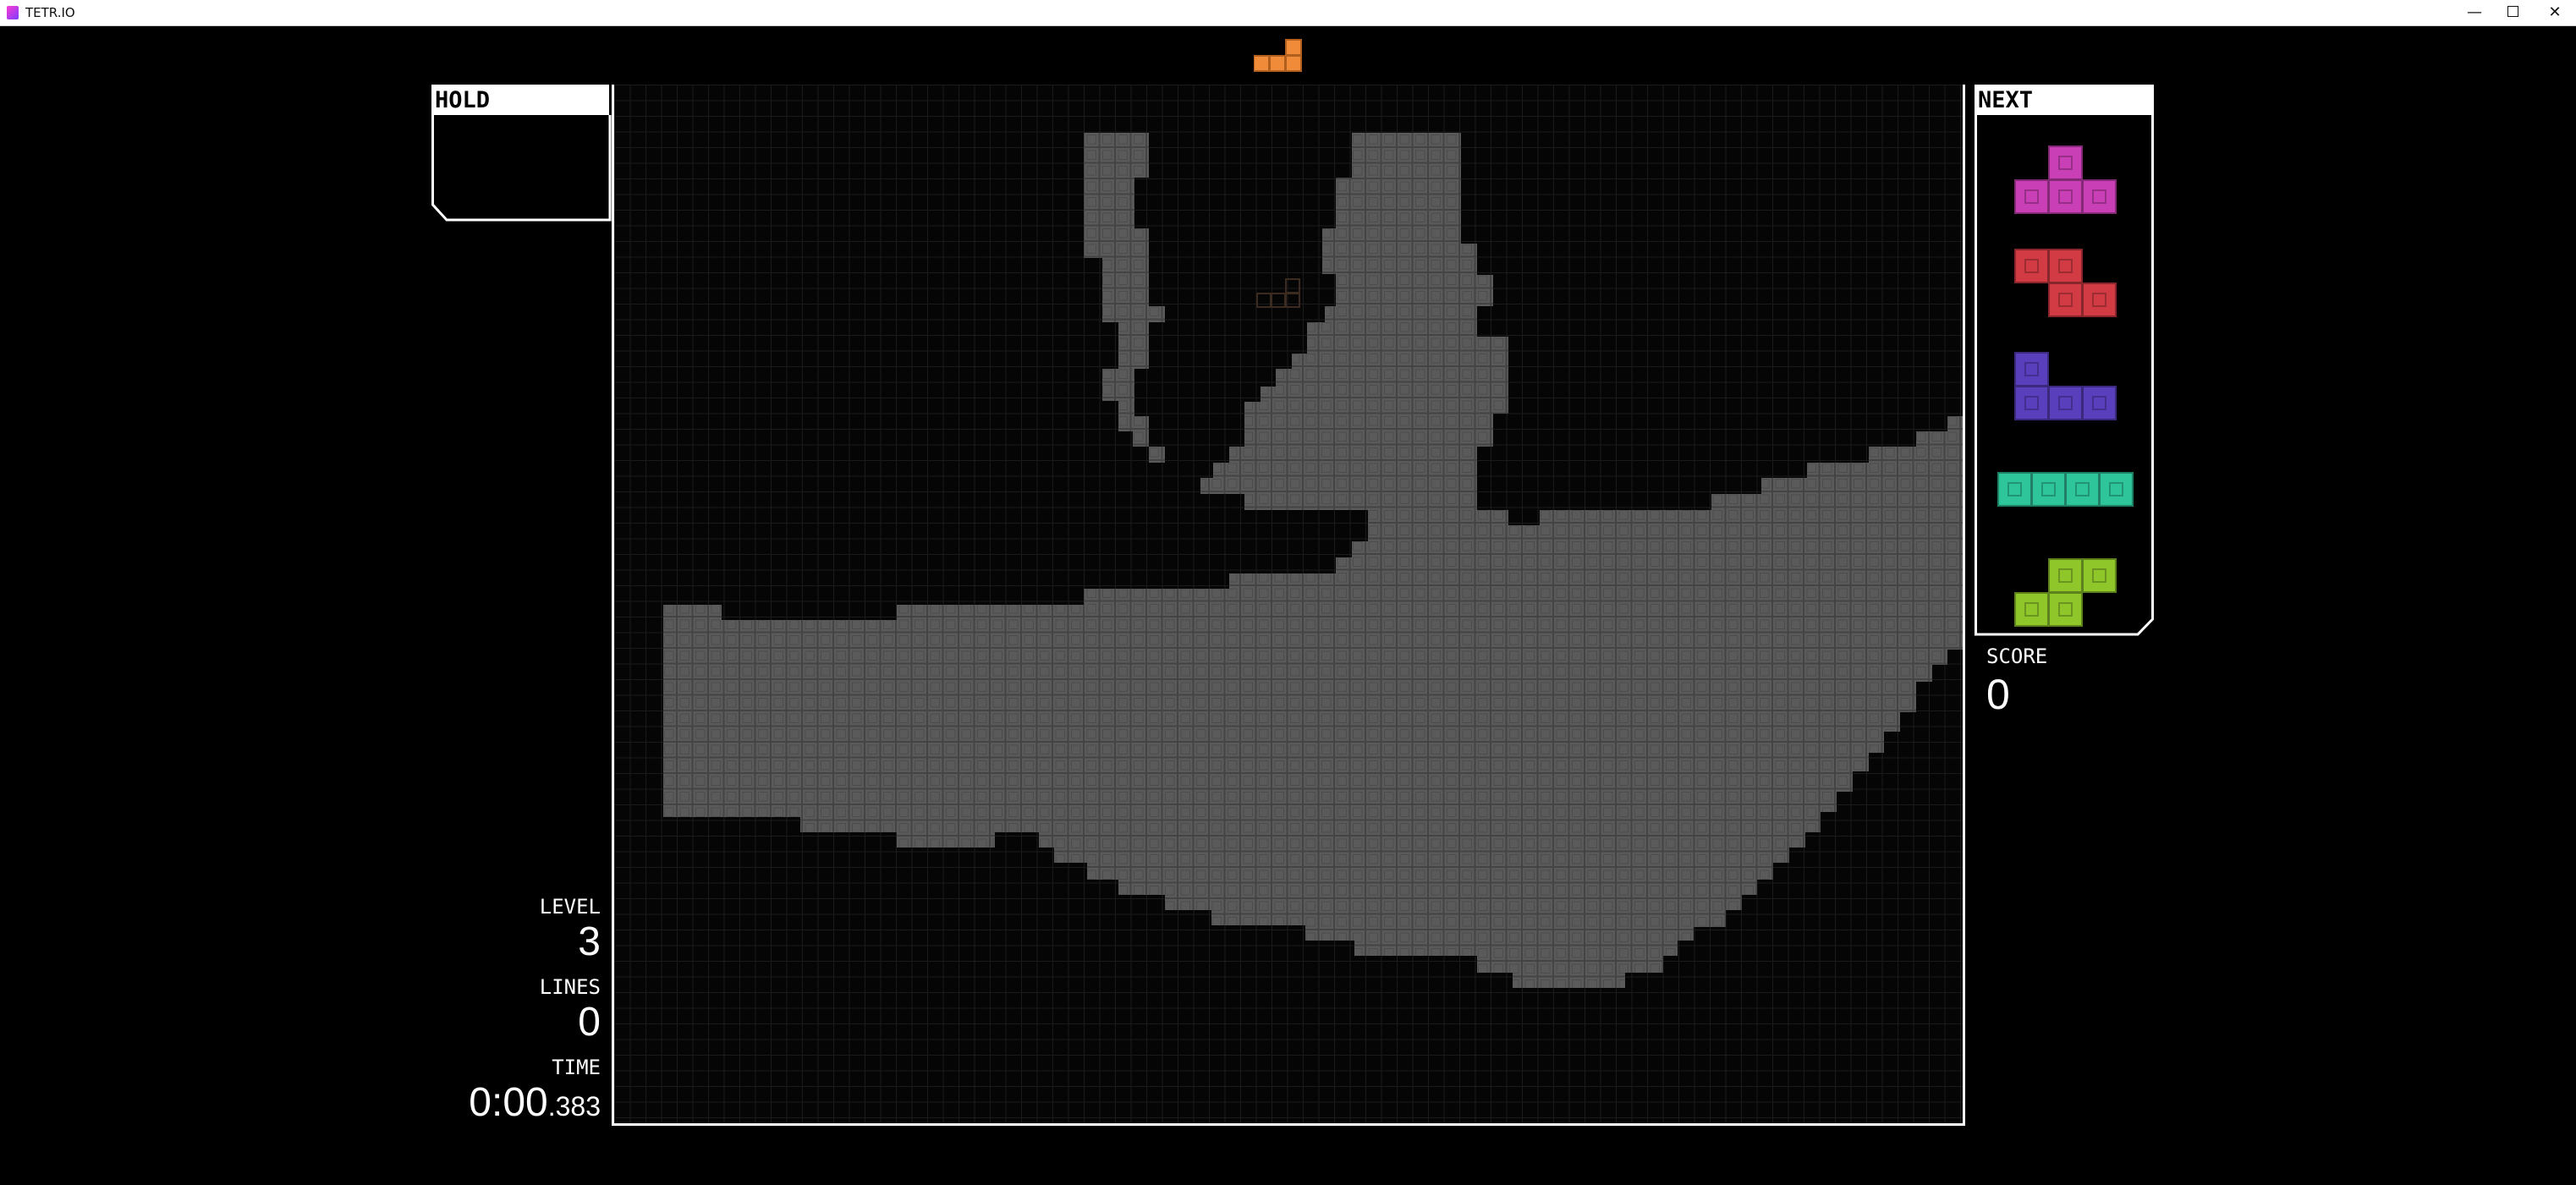  I want to click on next-piece-i, so click(2066, 489).